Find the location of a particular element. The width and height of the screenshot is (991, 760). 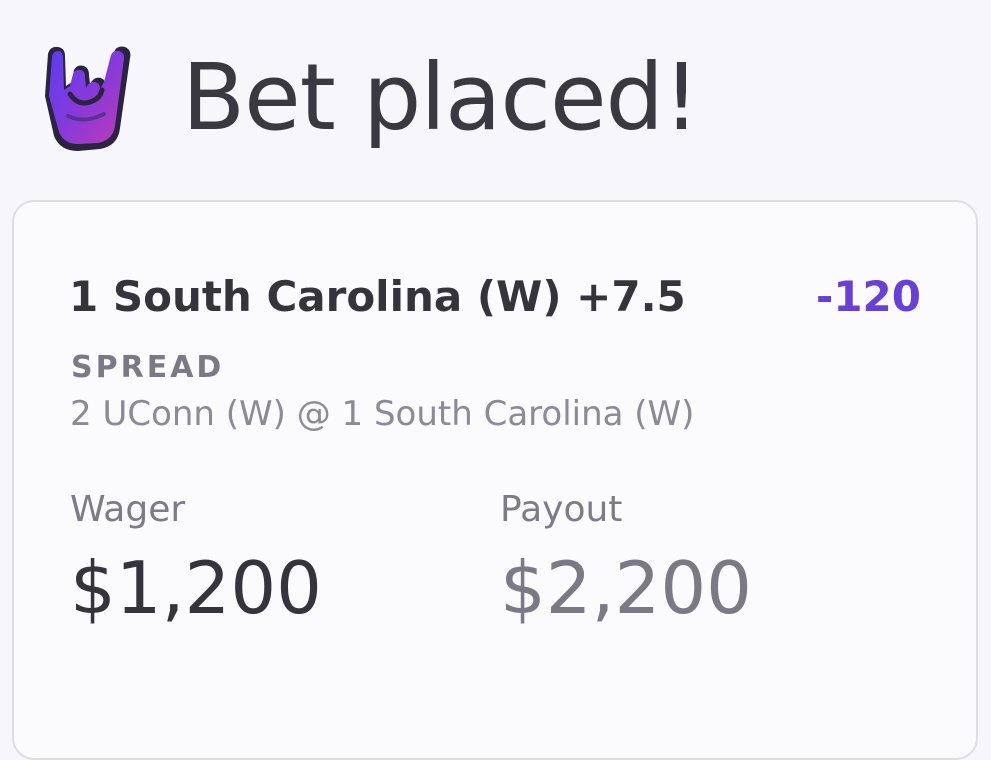

wager-block: Wager $1,200 is located at coordinates (196, 559).